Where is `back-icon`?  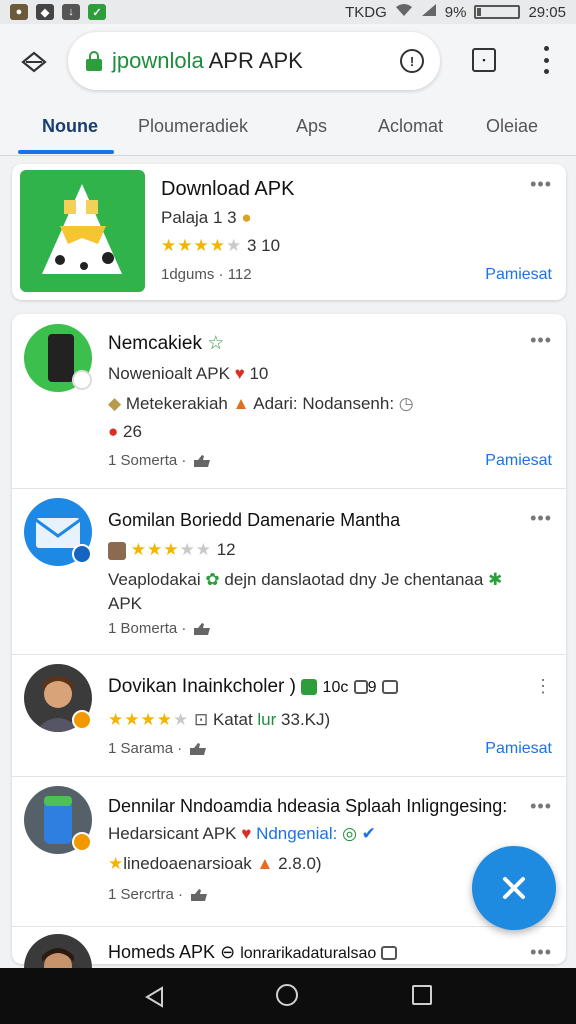
back-icon is located at coordinates (155, 999).